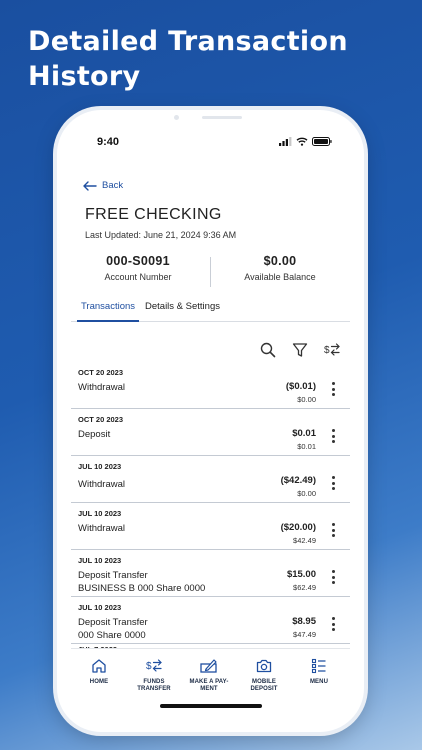 The image size is (422, 750). What do you see at coordinates (304, 621) in the screenshot?
I see `transaction-amount: $8.95` at bounding box center [304, 621].